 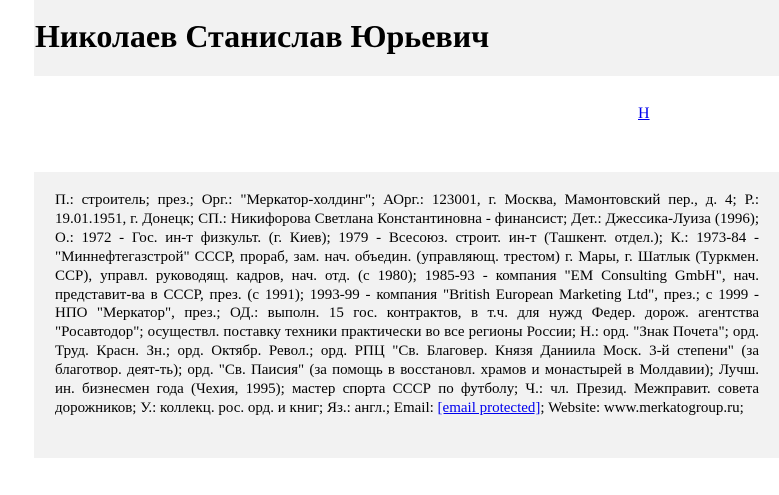 I want to click on header-block: Николаев Станислав Юрьевич, so click(x=406, y=38).